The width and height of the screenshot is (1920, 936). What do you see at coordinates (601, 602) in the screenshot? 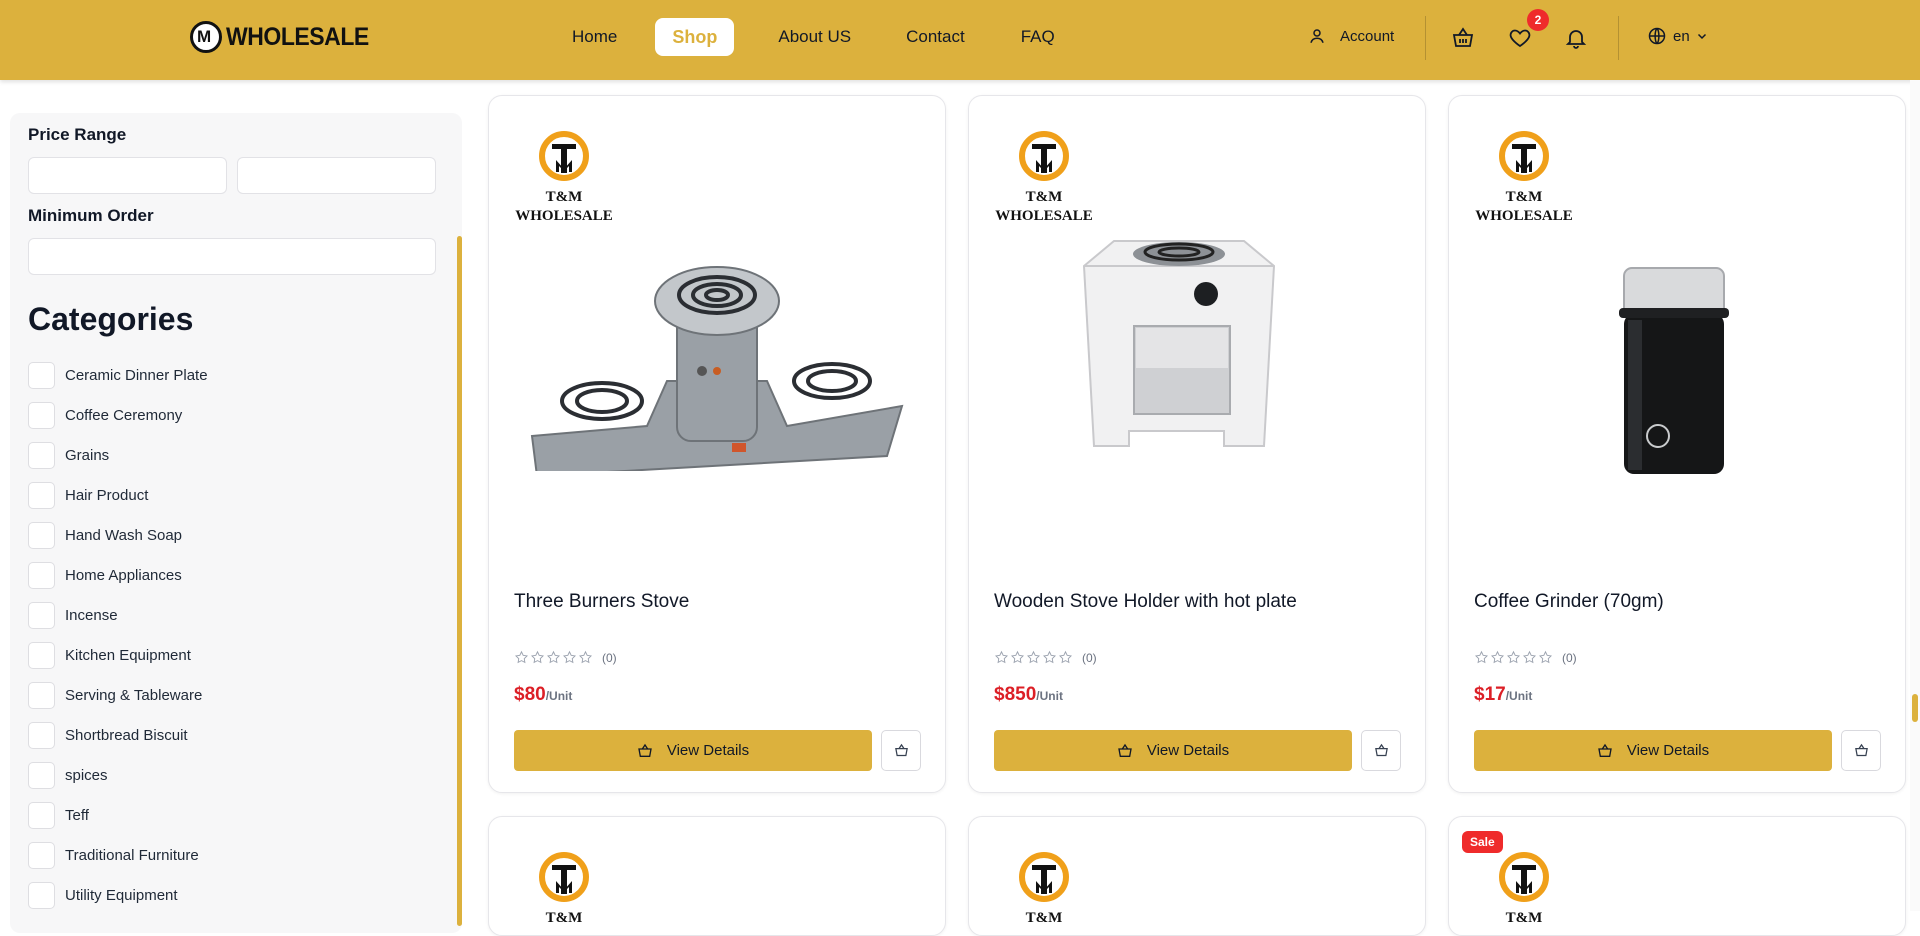
I see `product-name: Three Burners Stove` at bounding box center [601, 602].